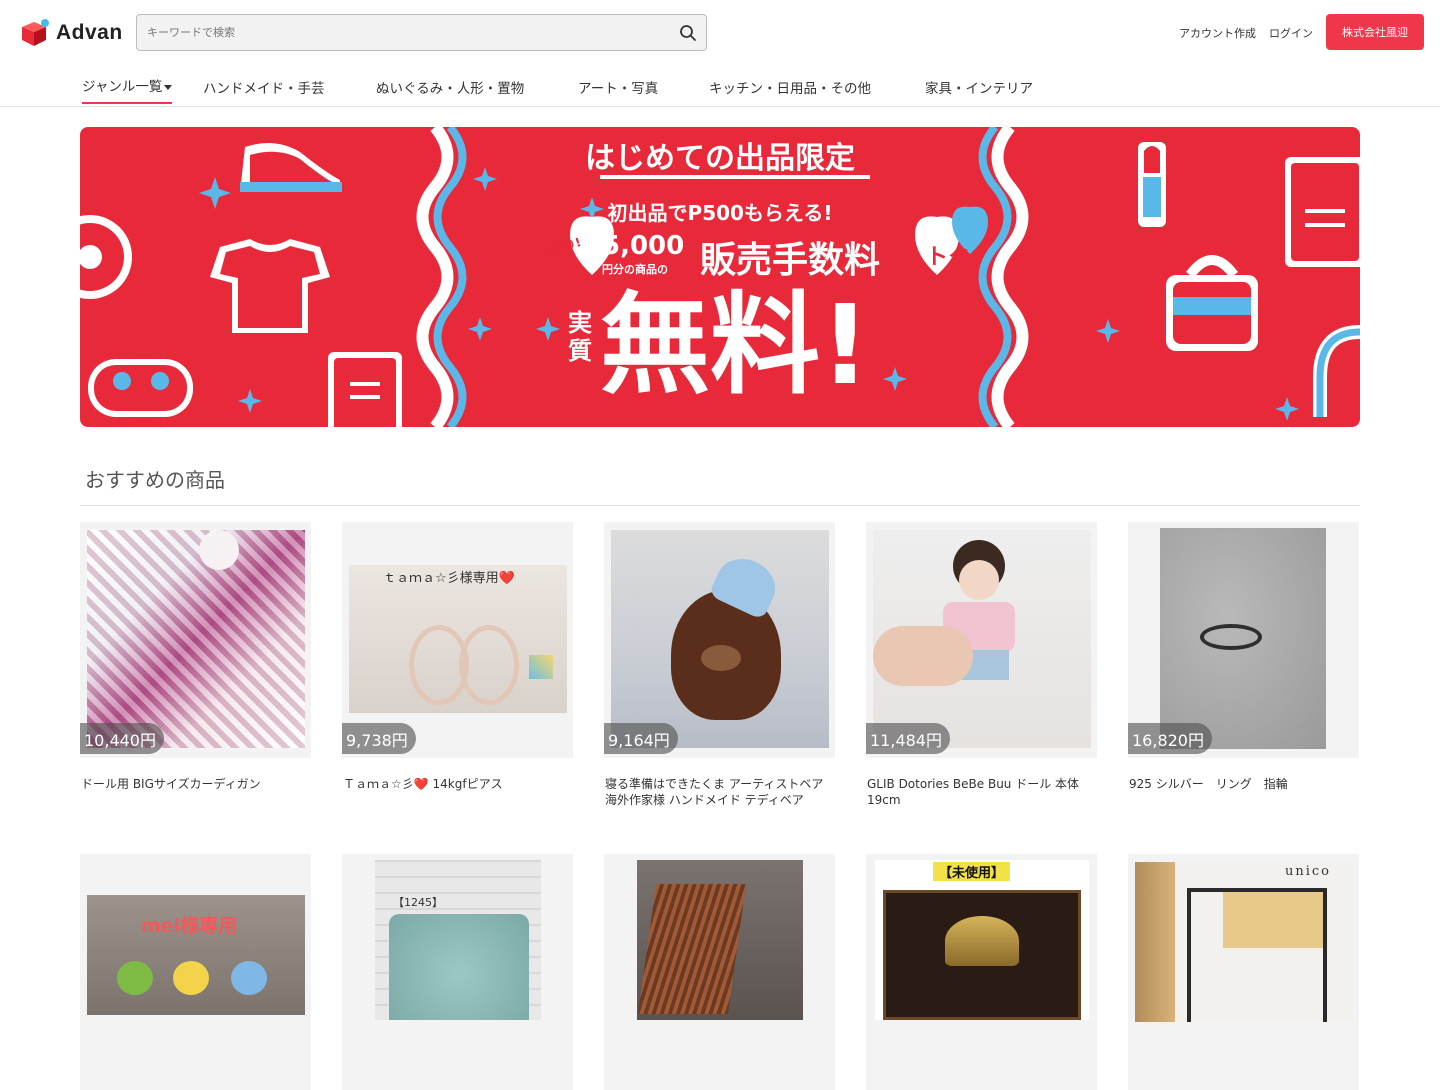 This screenshot has height=1090, width=1440. I want to click on price-tag: 9,164円, so click(641, 738).